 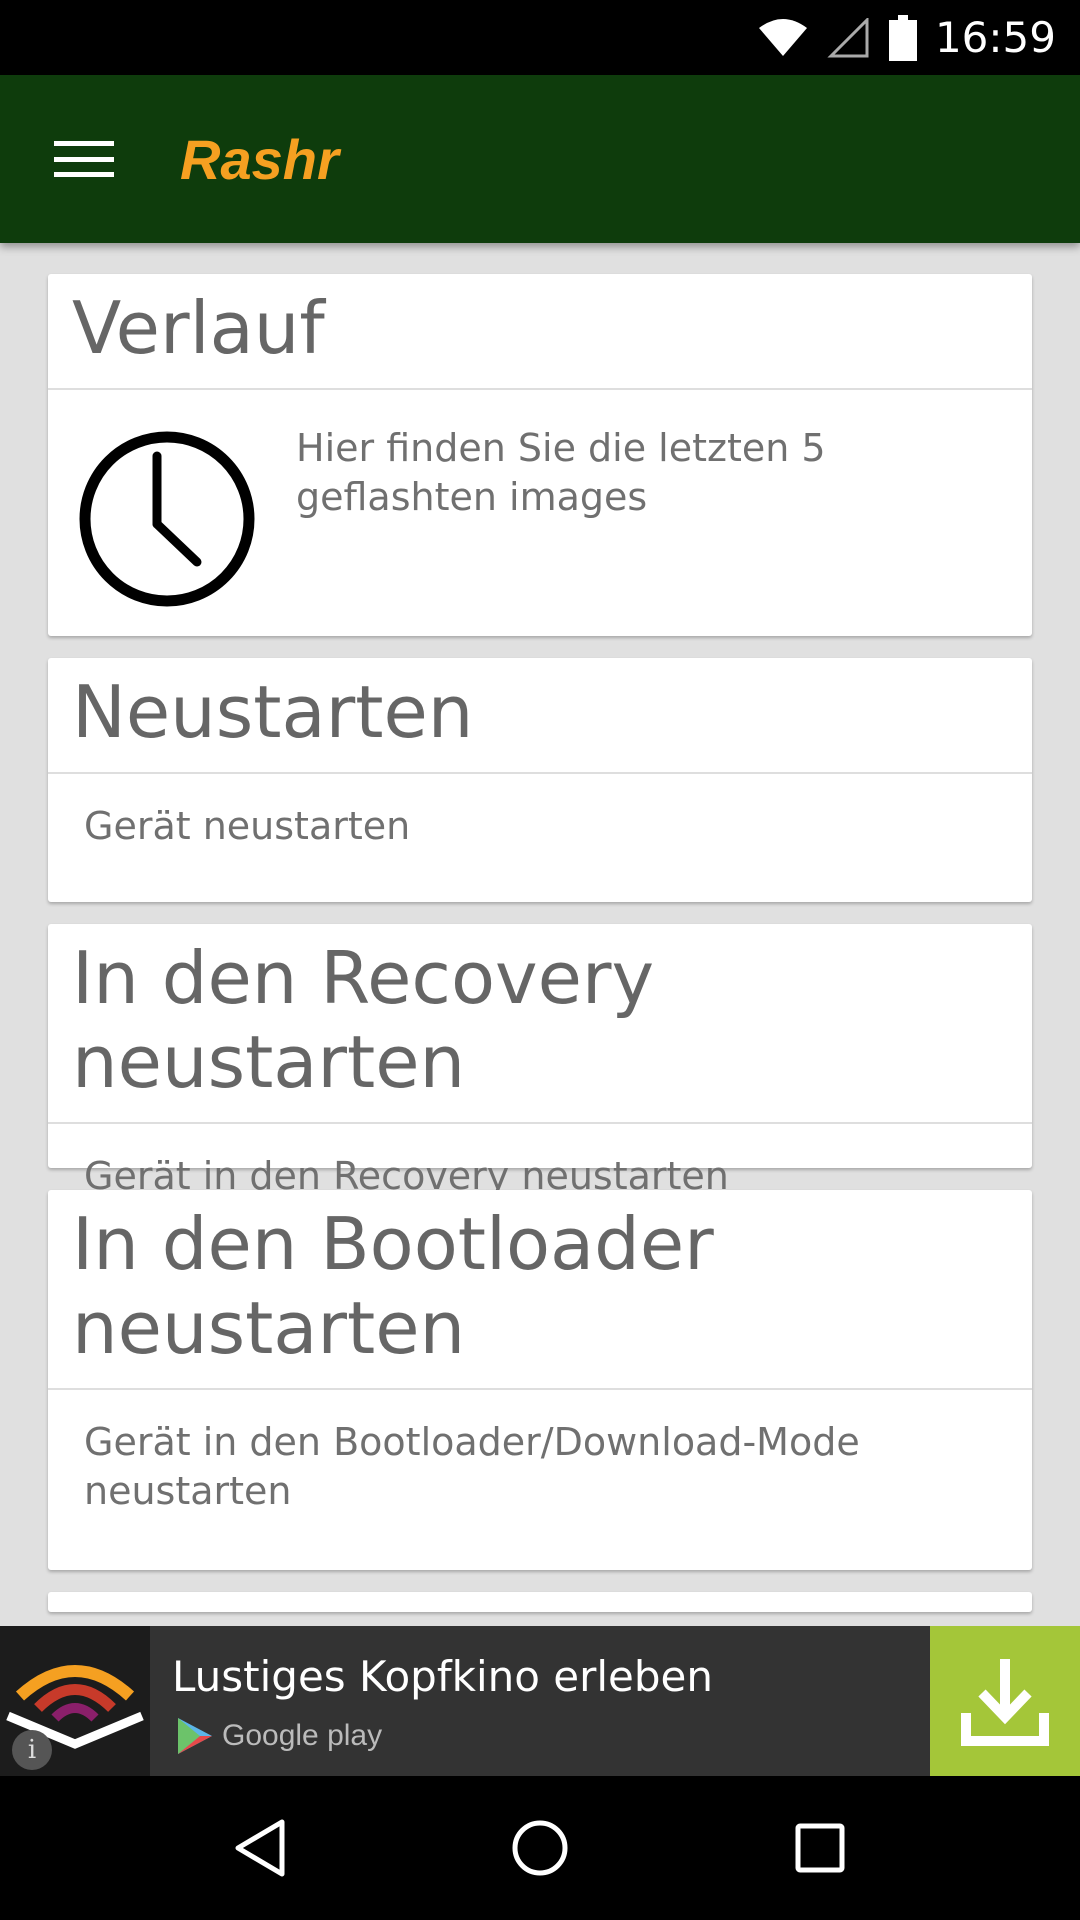 What do you see at coordinates (782, 37) in the screenshot?
I see `wifi-icon` at bounding box center [782, 37].